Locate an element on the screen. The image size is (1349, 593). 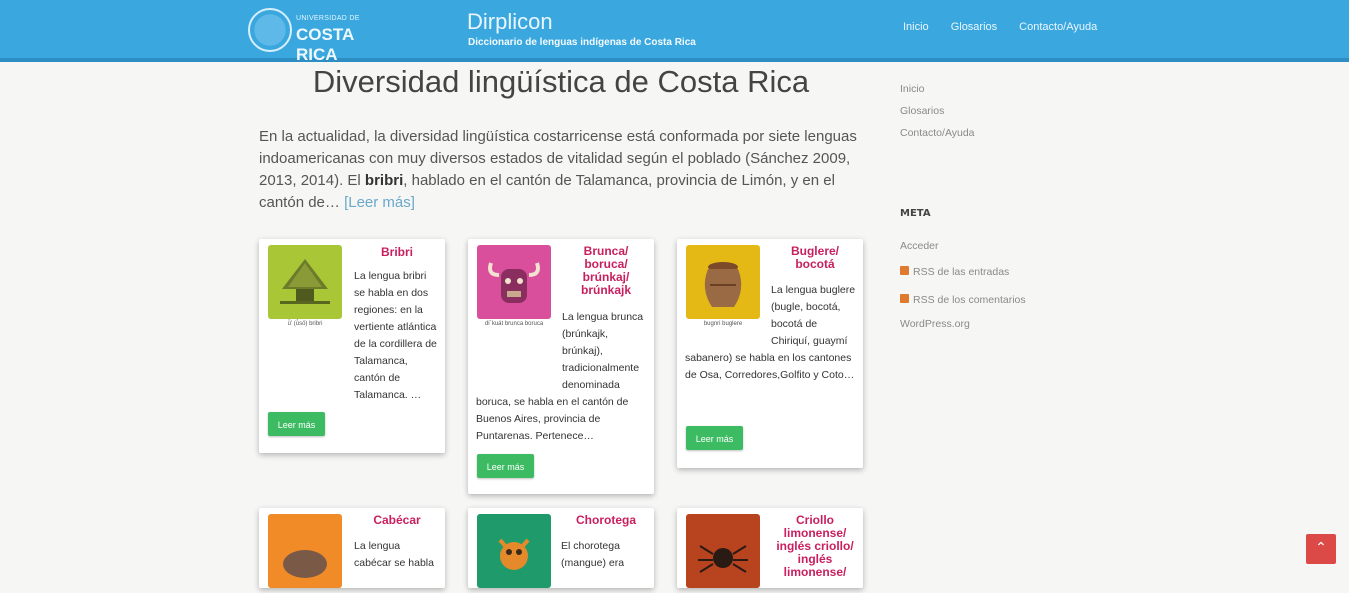
site-title: Dirplicon is located at coordinates (510, 22).